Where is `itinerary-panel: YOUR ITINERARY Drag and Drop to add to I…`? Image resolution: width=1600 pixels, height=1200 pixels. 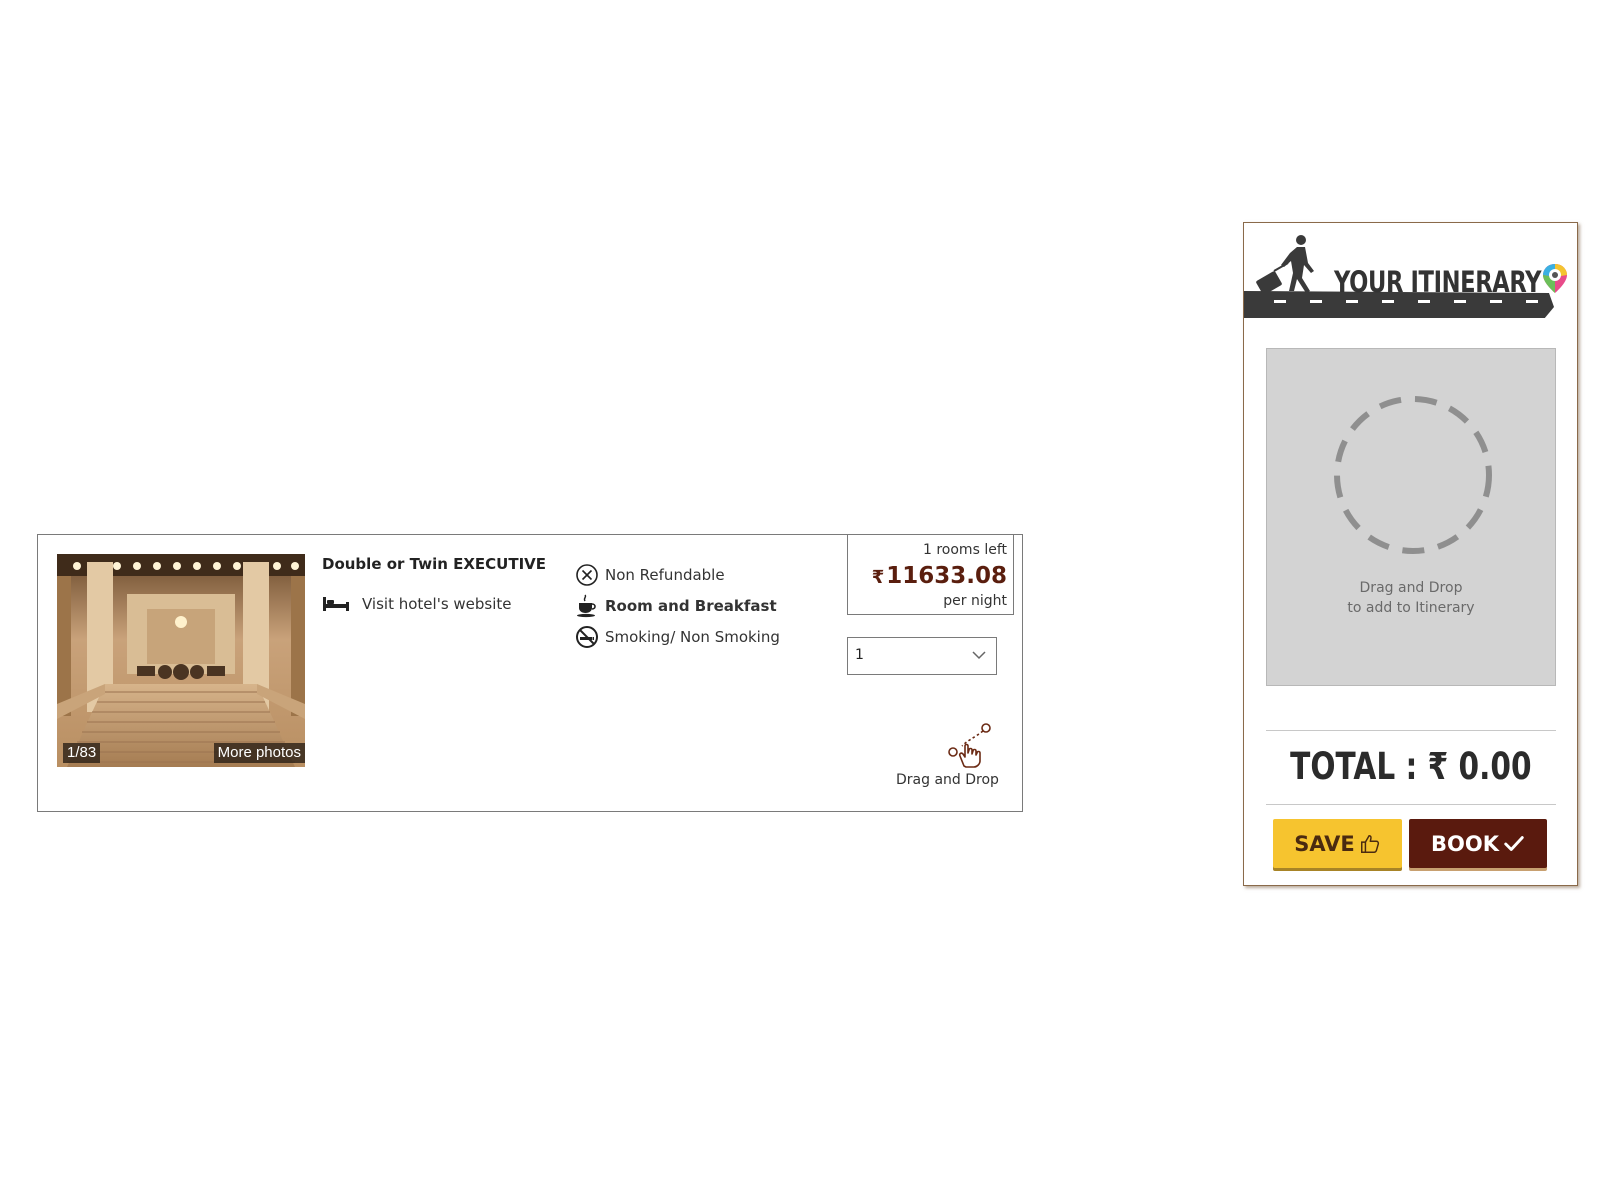 itinerary-panel: YOUR ITINERARY Drag and Drop to add to I… is located at coordinates (1410, 554).